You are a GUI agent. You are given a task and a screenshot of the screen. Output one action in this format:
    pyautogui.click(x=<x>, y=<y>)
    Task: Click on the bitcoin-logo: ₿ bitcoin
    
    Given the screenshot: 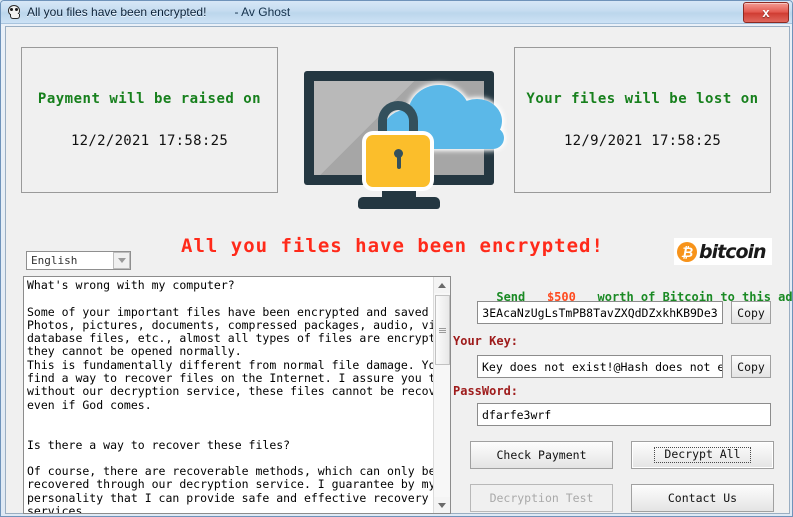 What is the action you would take?
    pyautogui.click(x=723, y=251)
    